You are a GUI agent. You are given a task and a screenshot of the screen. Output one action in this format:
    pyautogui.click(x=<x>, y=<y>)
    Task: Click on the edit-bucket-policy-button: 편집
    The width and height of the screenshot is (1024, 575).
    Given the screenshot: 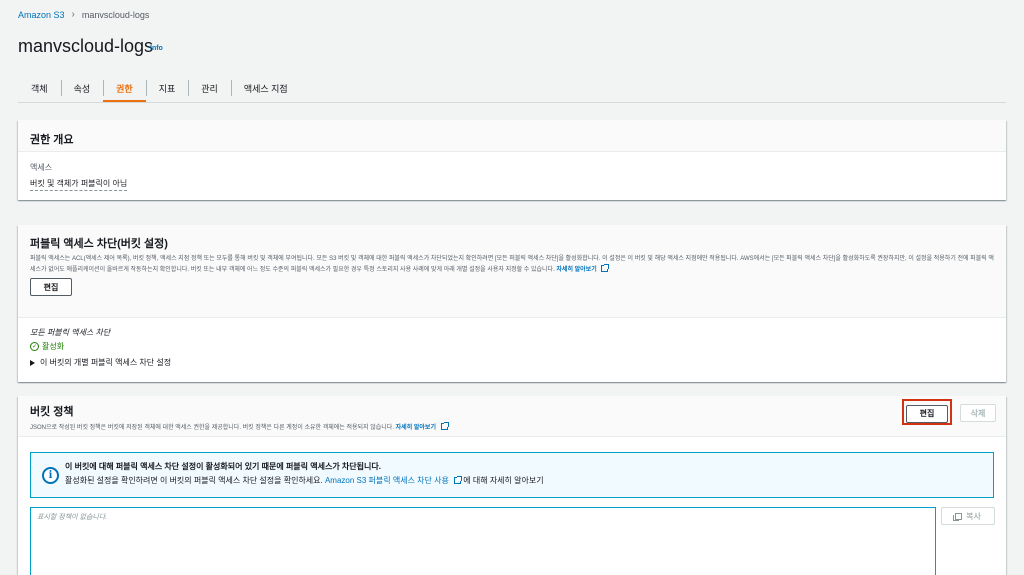 What is the action you would take?
    pyautogui.click(x=927, y=413)
    